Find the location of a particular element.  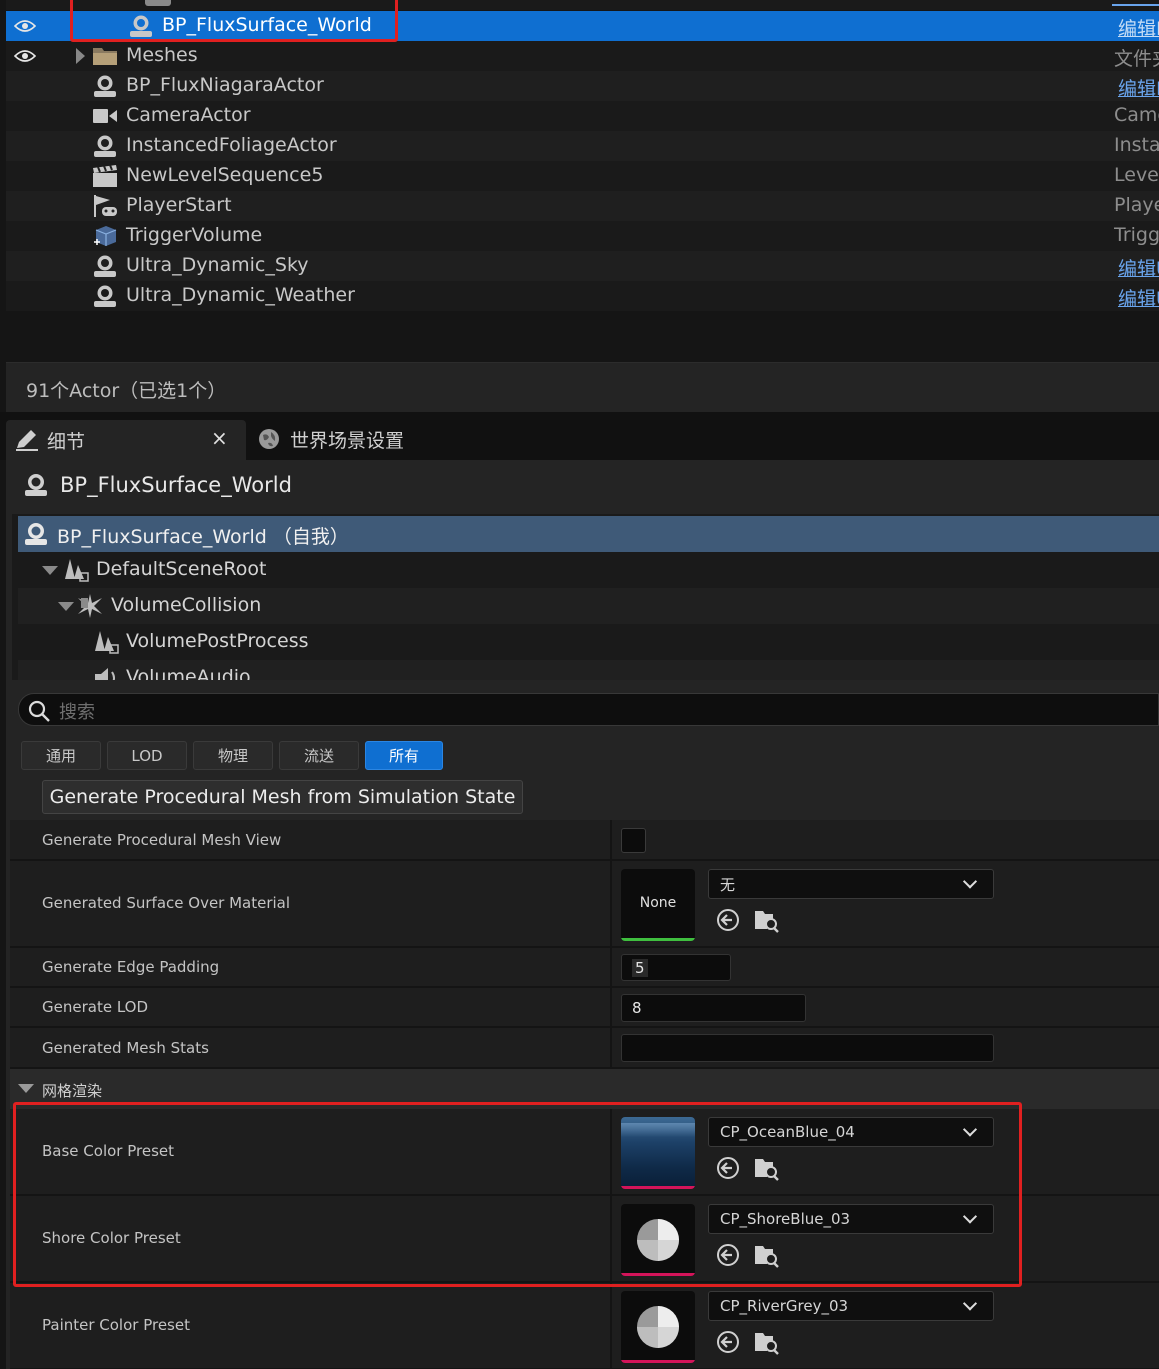

tab-details-label: 细节 is located at coordinates (66, 442).